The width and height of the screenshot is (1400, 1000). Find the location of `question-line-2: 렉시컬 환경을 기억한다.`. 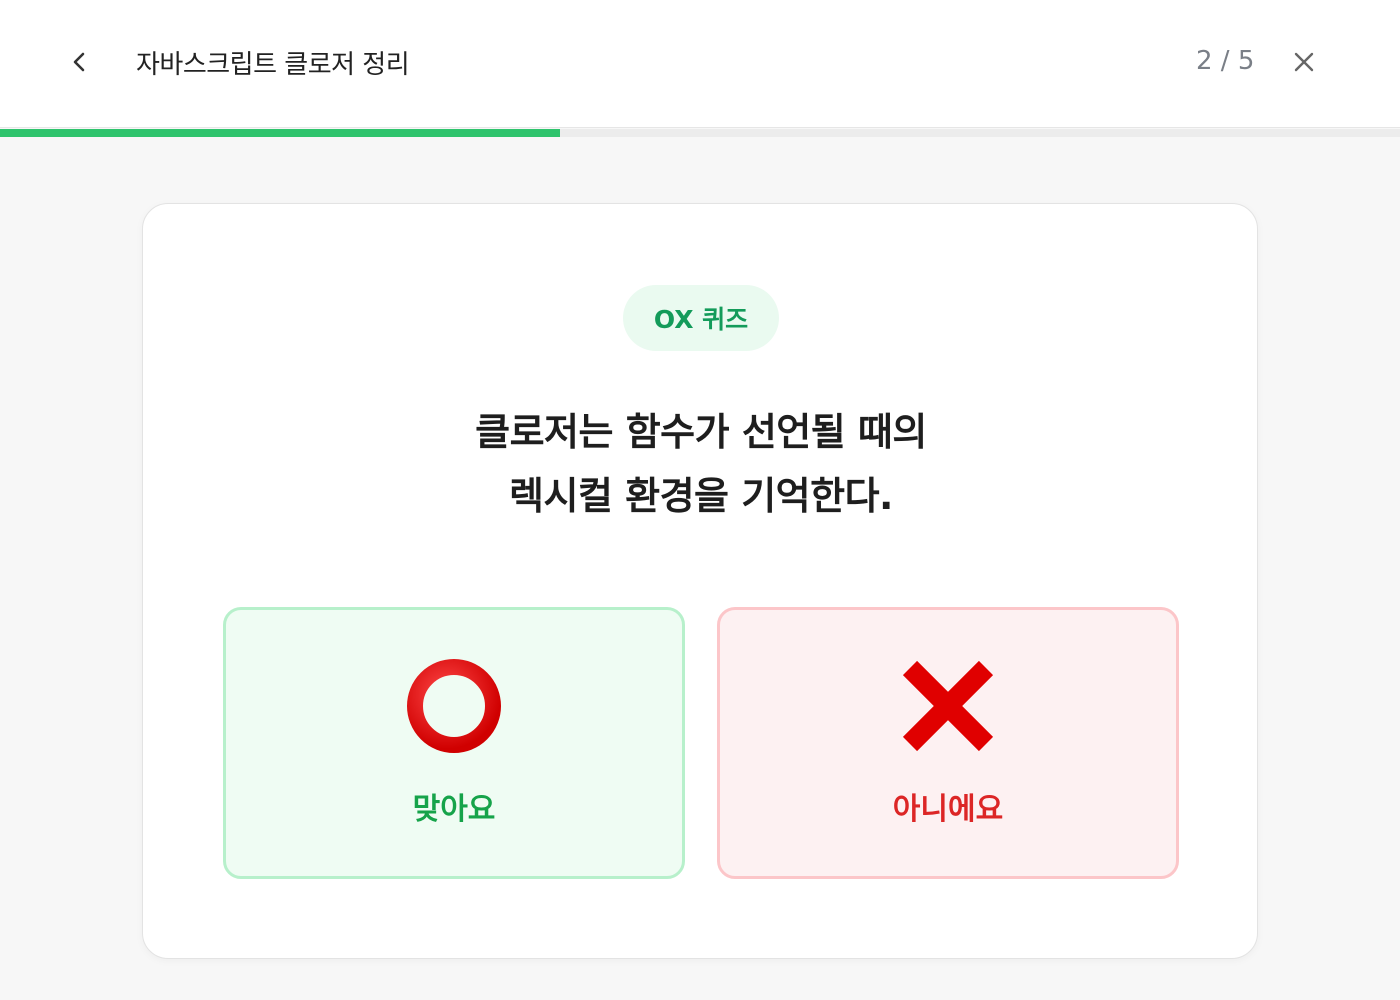

question-line-2: 렉시컬 환경을 기억한다. is located at coordinates (701, 496).